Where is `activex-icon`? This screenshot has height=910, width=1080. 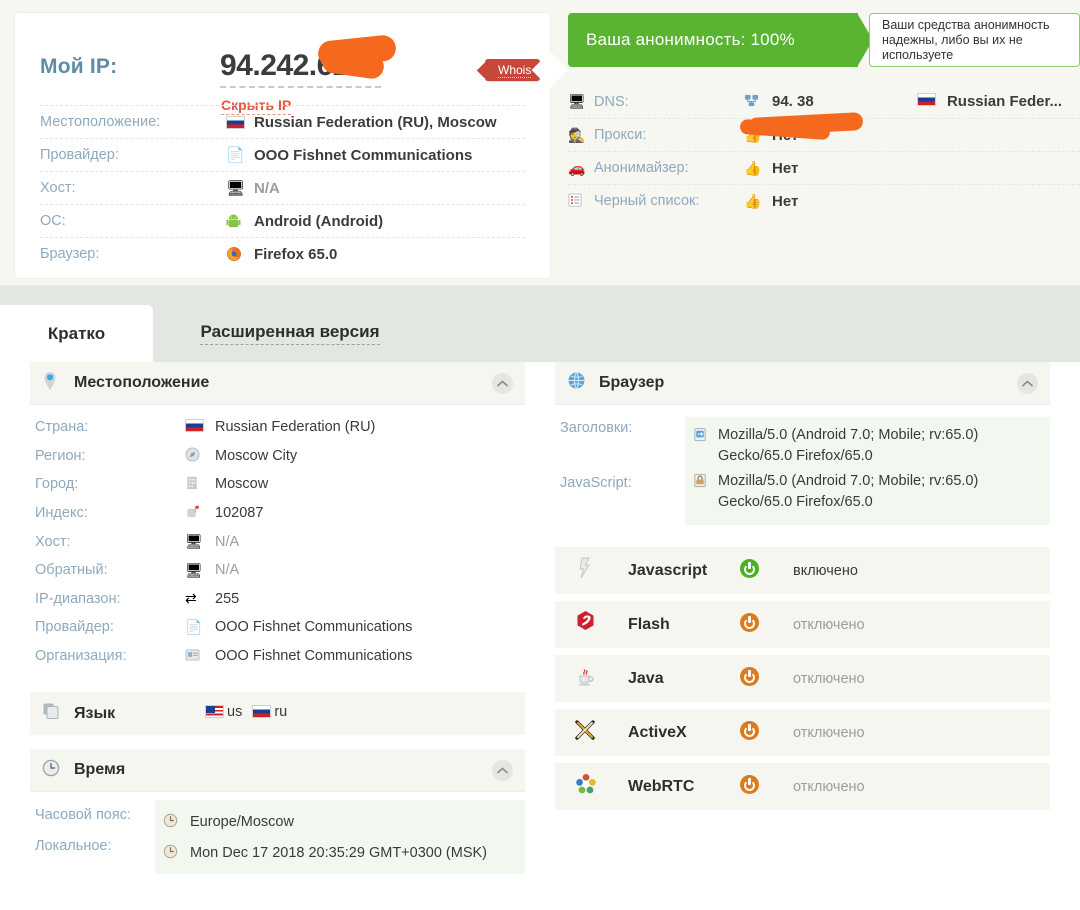 activex-icon is located at coordinates (601, 733).